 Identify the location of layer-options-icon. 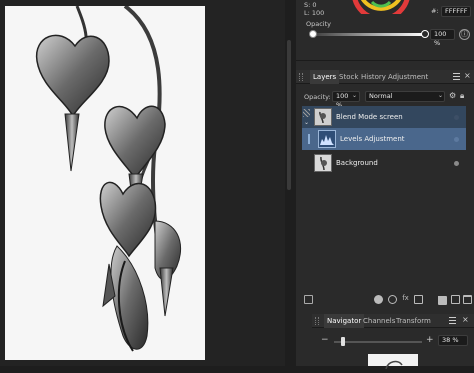
(308, 299).